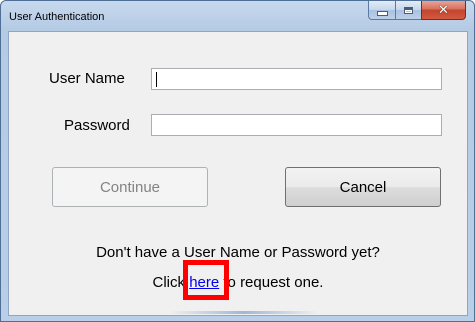  Describe the element at coordinates (238, 252) in the screenshot. I see `no-account-message: Don't have a User Name or Password yet?` at that location.